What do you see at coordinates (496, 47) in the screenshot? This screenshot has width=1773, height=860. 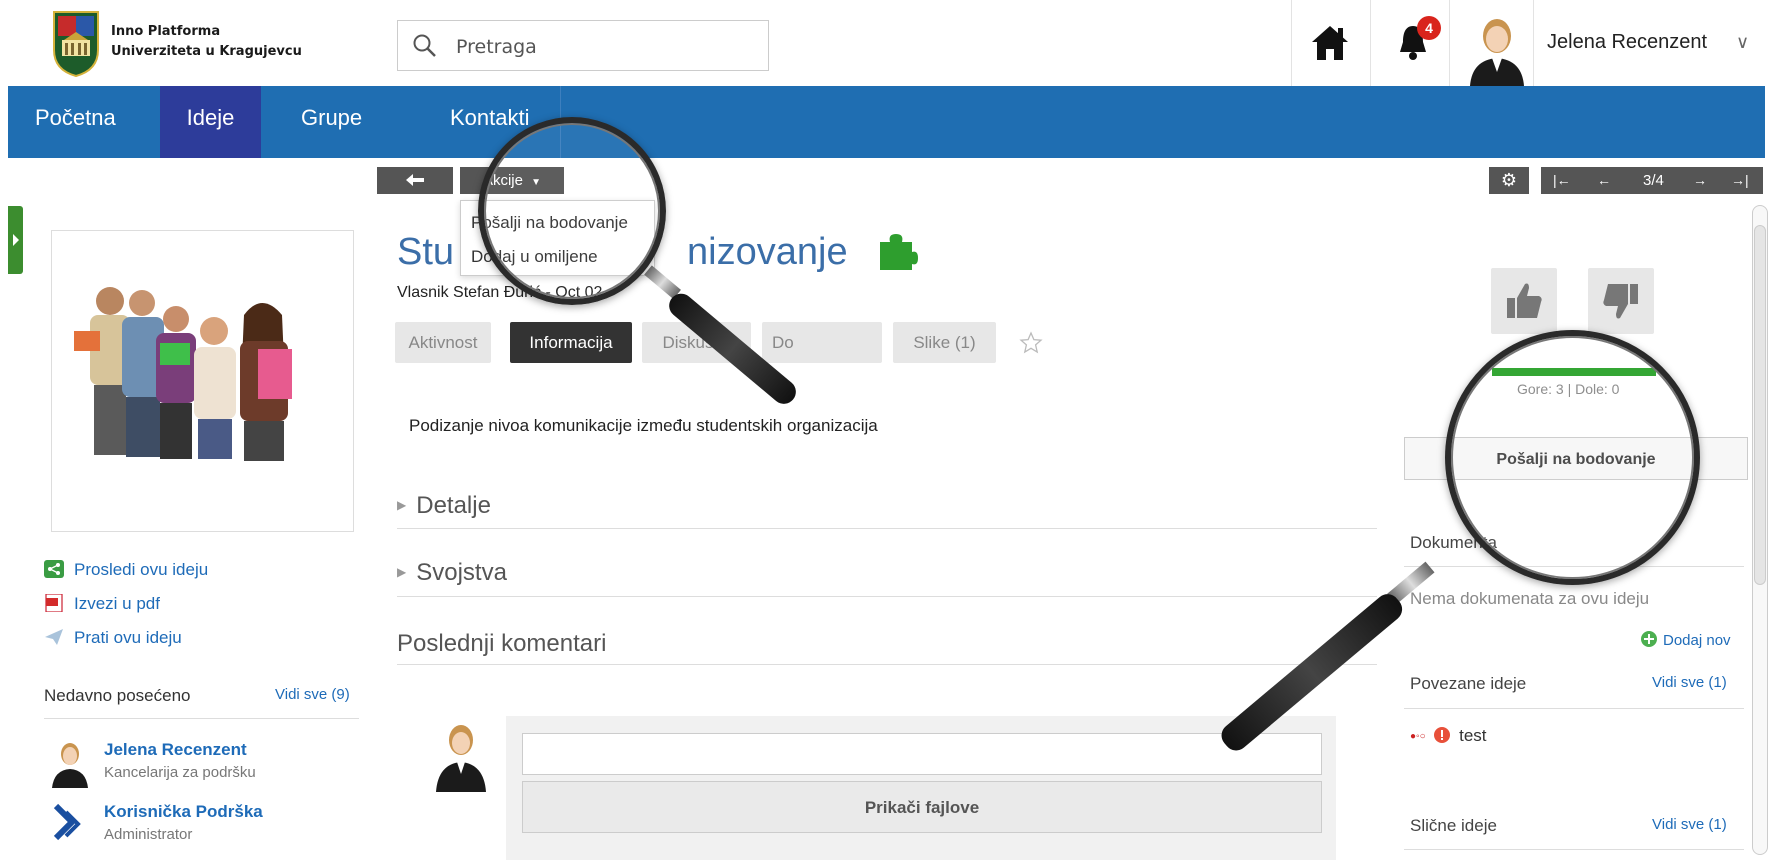 I see `search-placeholder: Pretraga` at bounding box center [496, 47].